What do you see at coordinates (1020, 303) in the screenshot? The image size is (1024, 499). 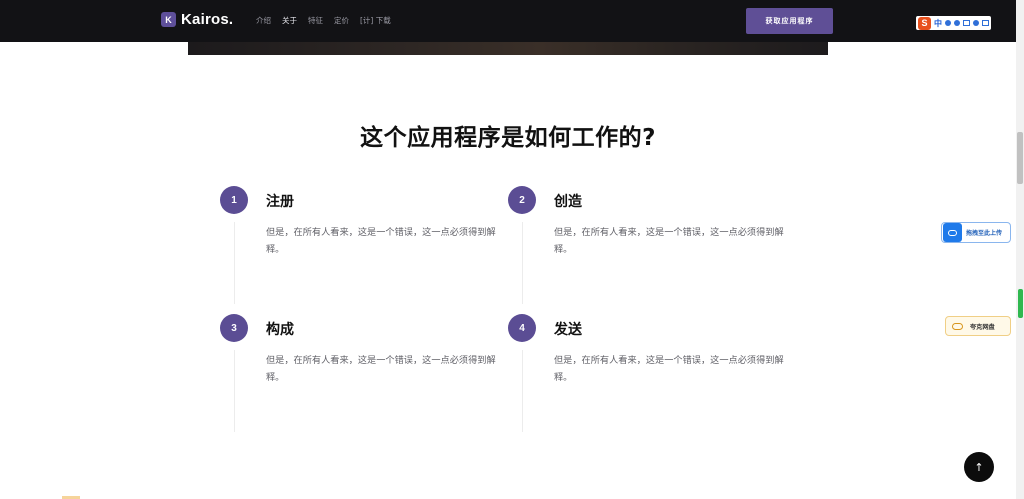 I see `side-tab-handle` at bounding box center [1020, 303].